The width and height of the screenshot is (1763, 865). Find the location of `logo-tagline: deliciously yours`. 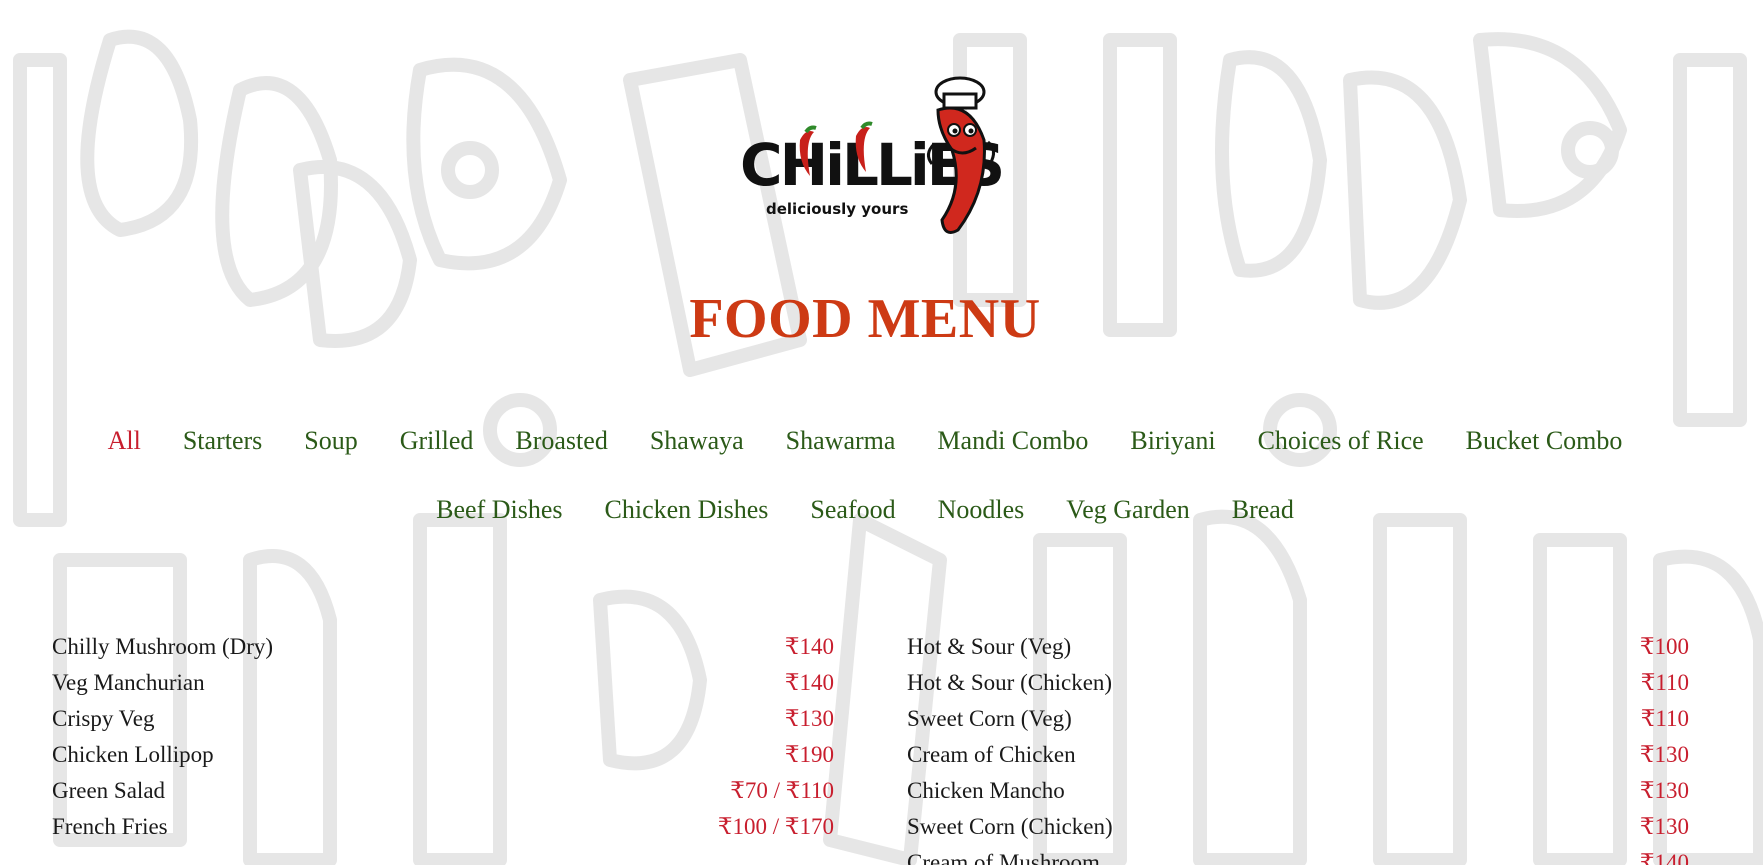

logo-tagline: deliciously yours is located at coordinates (837, 209).